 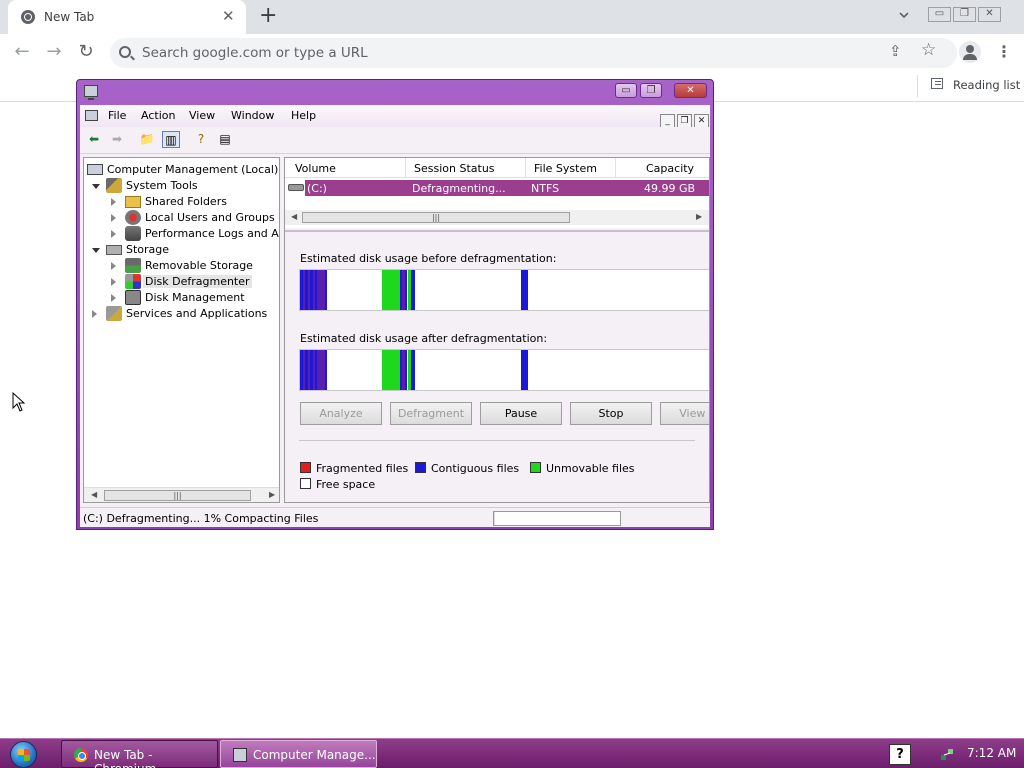 I want to click on menu-help: Help, so click(x=303, y=115).